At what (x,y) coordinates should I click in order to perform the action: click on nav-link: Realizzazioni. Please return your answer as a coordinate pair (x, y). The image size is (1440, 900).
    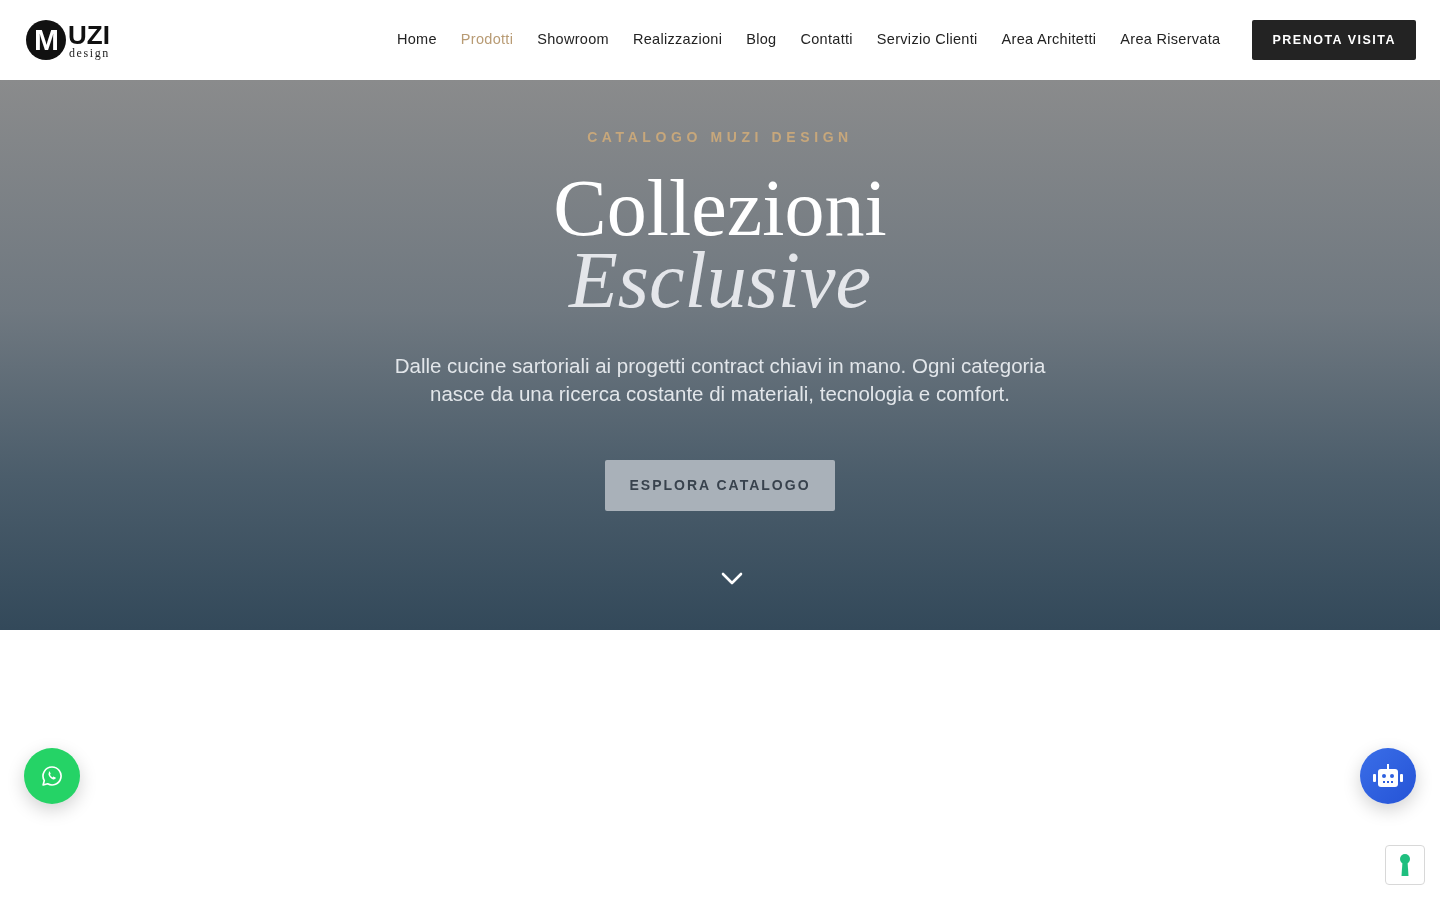
    Looking at the image, I should click on (677, 40).